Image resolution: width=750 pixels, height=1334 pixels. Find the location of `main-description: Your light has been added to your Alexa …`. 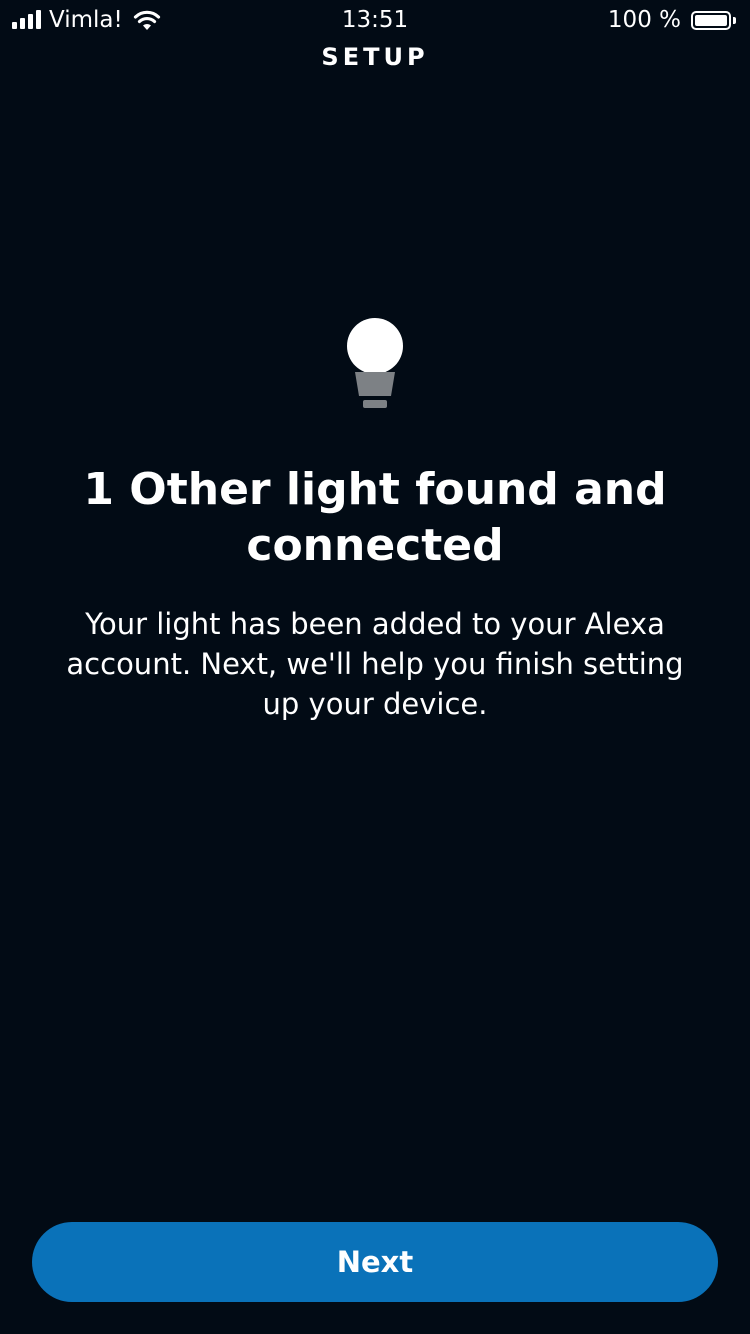

main-description: Your light has been added to your Alexa … is located at coordinates (375, 664).